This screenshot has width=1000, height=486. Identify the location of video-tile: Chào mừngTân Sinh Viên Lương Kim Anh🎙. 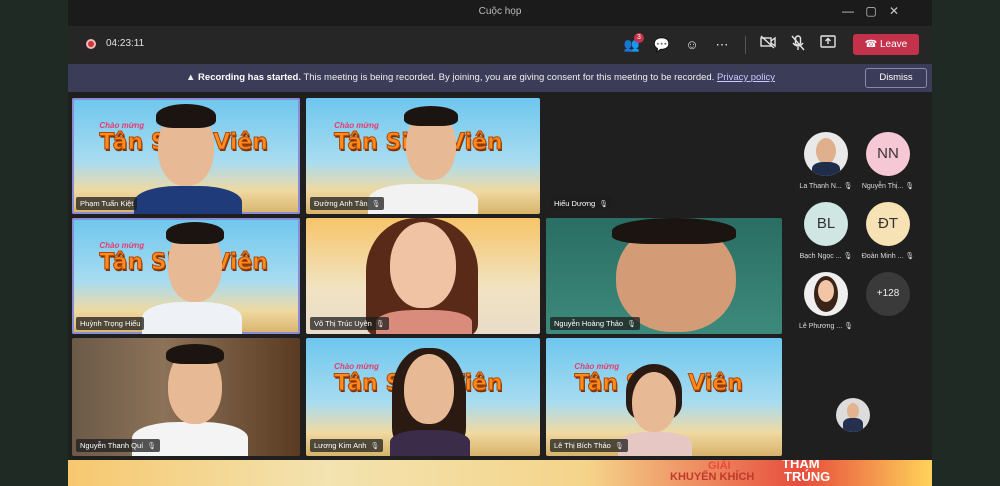
(423, 397).